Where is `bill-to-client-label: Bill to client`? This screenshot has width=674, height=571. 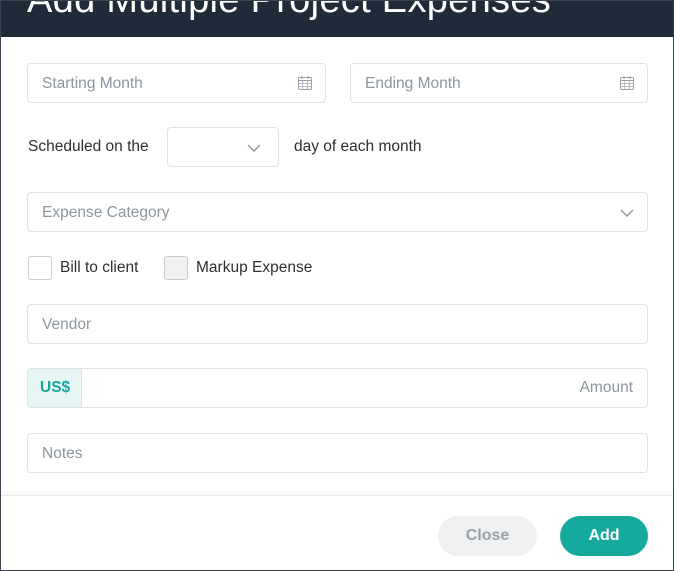
bill-to-client-label: Bill to client is located at coordinates (99, 267).